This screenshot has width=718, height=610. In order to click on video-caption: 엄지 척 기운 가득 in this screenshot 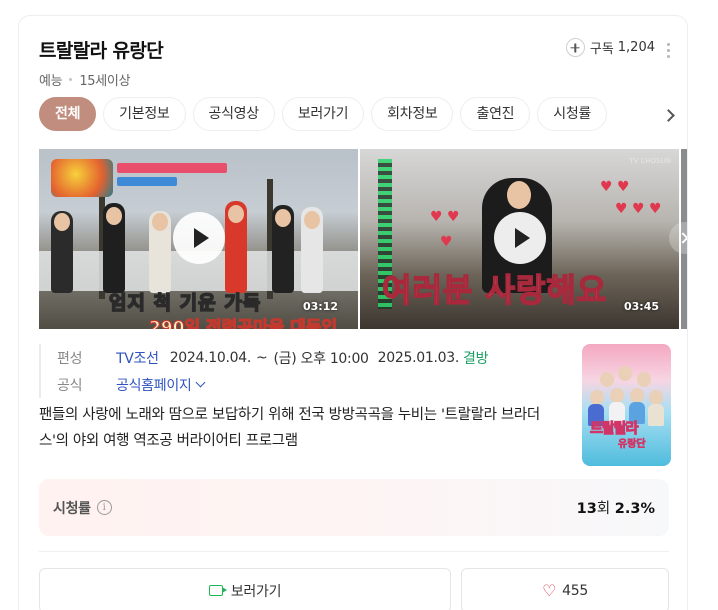, I will do `click(185, 303)`.